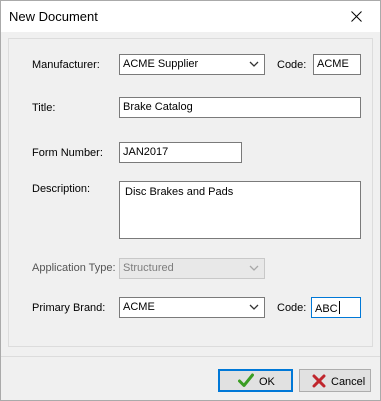  What do you see at coordinates (190, 16) in the screenshot?
I see `title-bar: New Document` at bounding box center [190, 16].